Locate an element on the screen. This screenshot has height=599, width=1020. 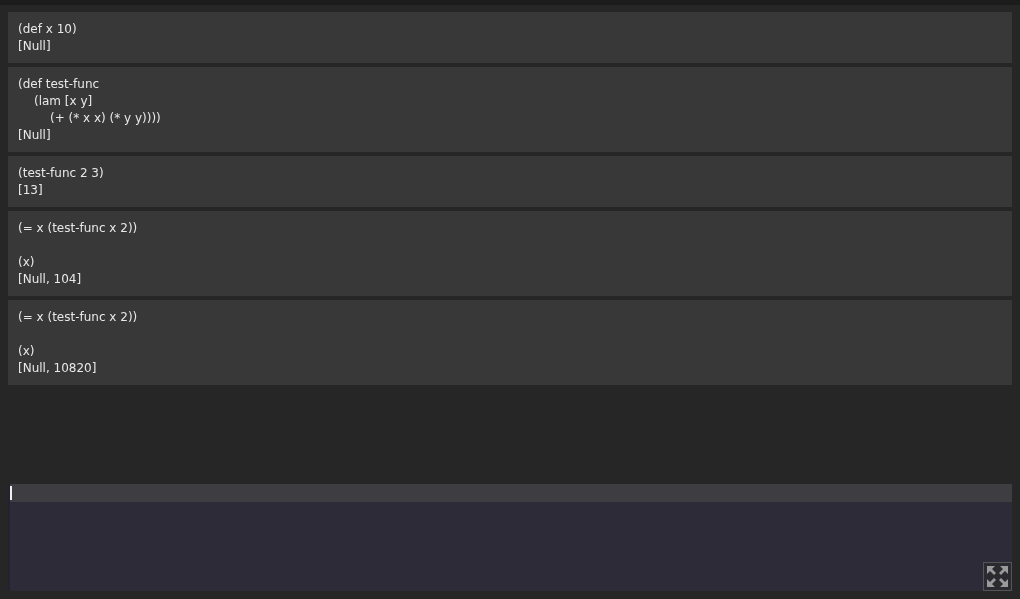
result-output: [Null, 10820] is located at coordinates (58, 368).